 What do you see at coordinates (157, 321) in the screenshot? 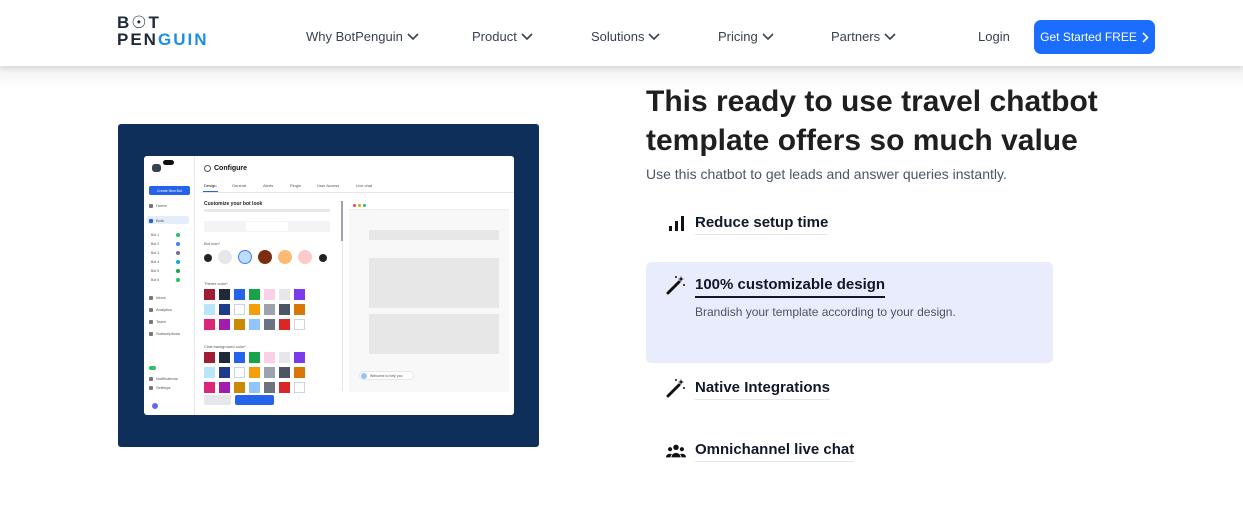
I see `preview-sidebar-item: Team` at bounding box center [157, 321].